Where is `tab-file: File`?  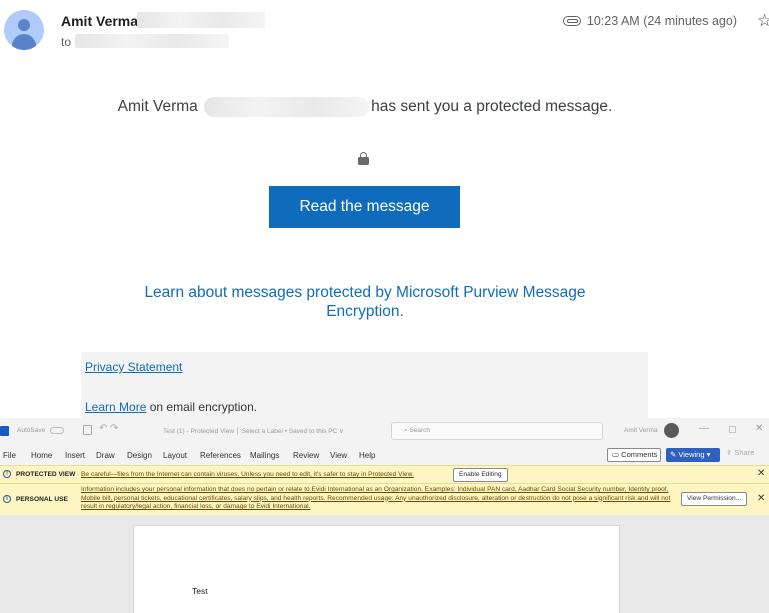 tab-file: File is located at coordinates (9, 455).